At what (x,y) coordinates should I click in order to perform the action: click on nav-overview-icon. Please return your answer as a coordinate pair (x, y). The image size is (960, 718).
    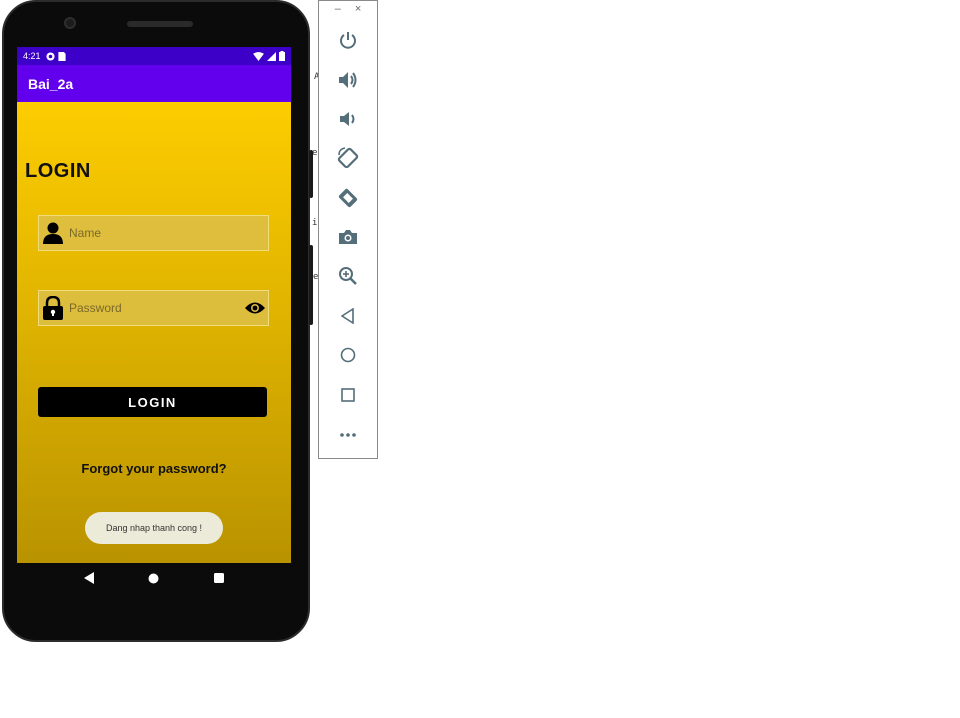
    Looking at the image, I should click on (218, 578).